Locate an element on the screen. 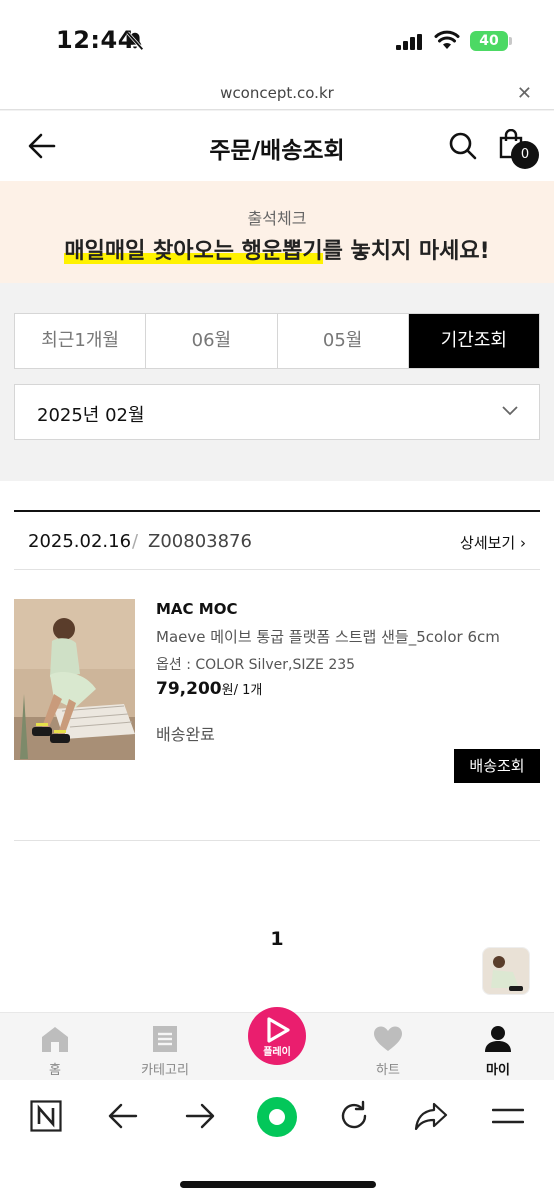 The image size is (554, 1200). nav-item-play: 플레이 is located at coordinates (277, 1036).